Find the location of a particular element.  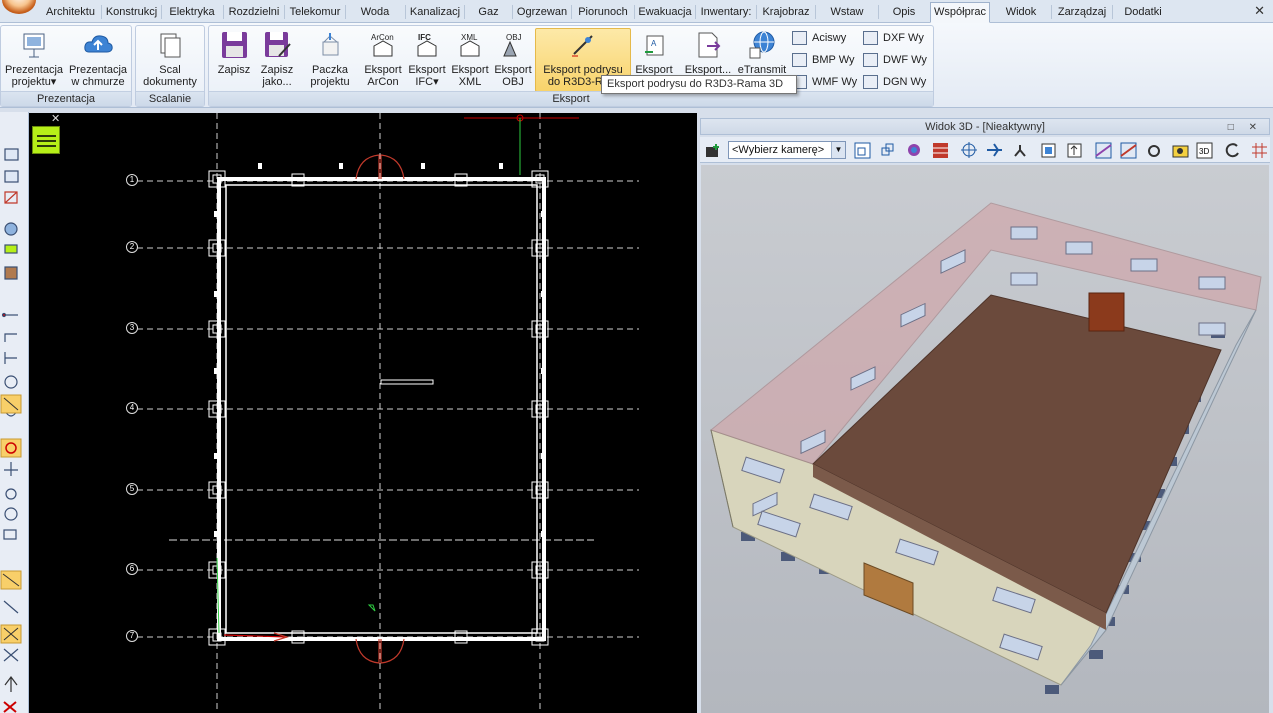

view-cube-icon is located at coordinates (862, 150).